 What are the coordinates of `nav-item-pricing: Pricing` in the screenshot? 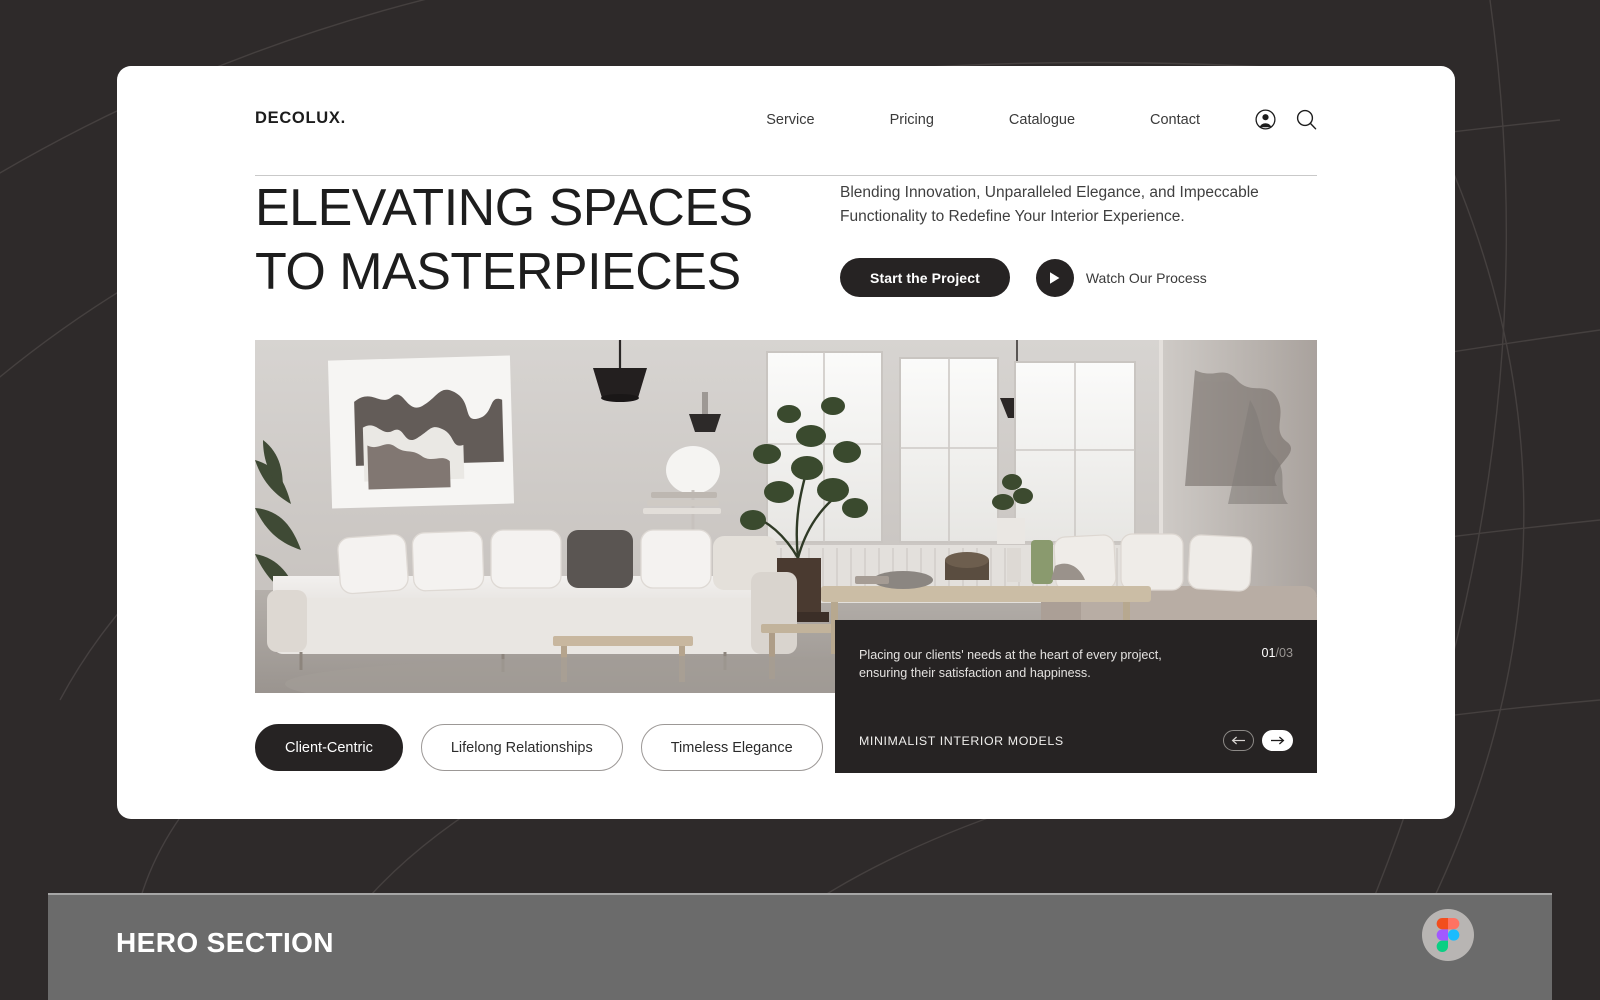 It's located at (912, 120).